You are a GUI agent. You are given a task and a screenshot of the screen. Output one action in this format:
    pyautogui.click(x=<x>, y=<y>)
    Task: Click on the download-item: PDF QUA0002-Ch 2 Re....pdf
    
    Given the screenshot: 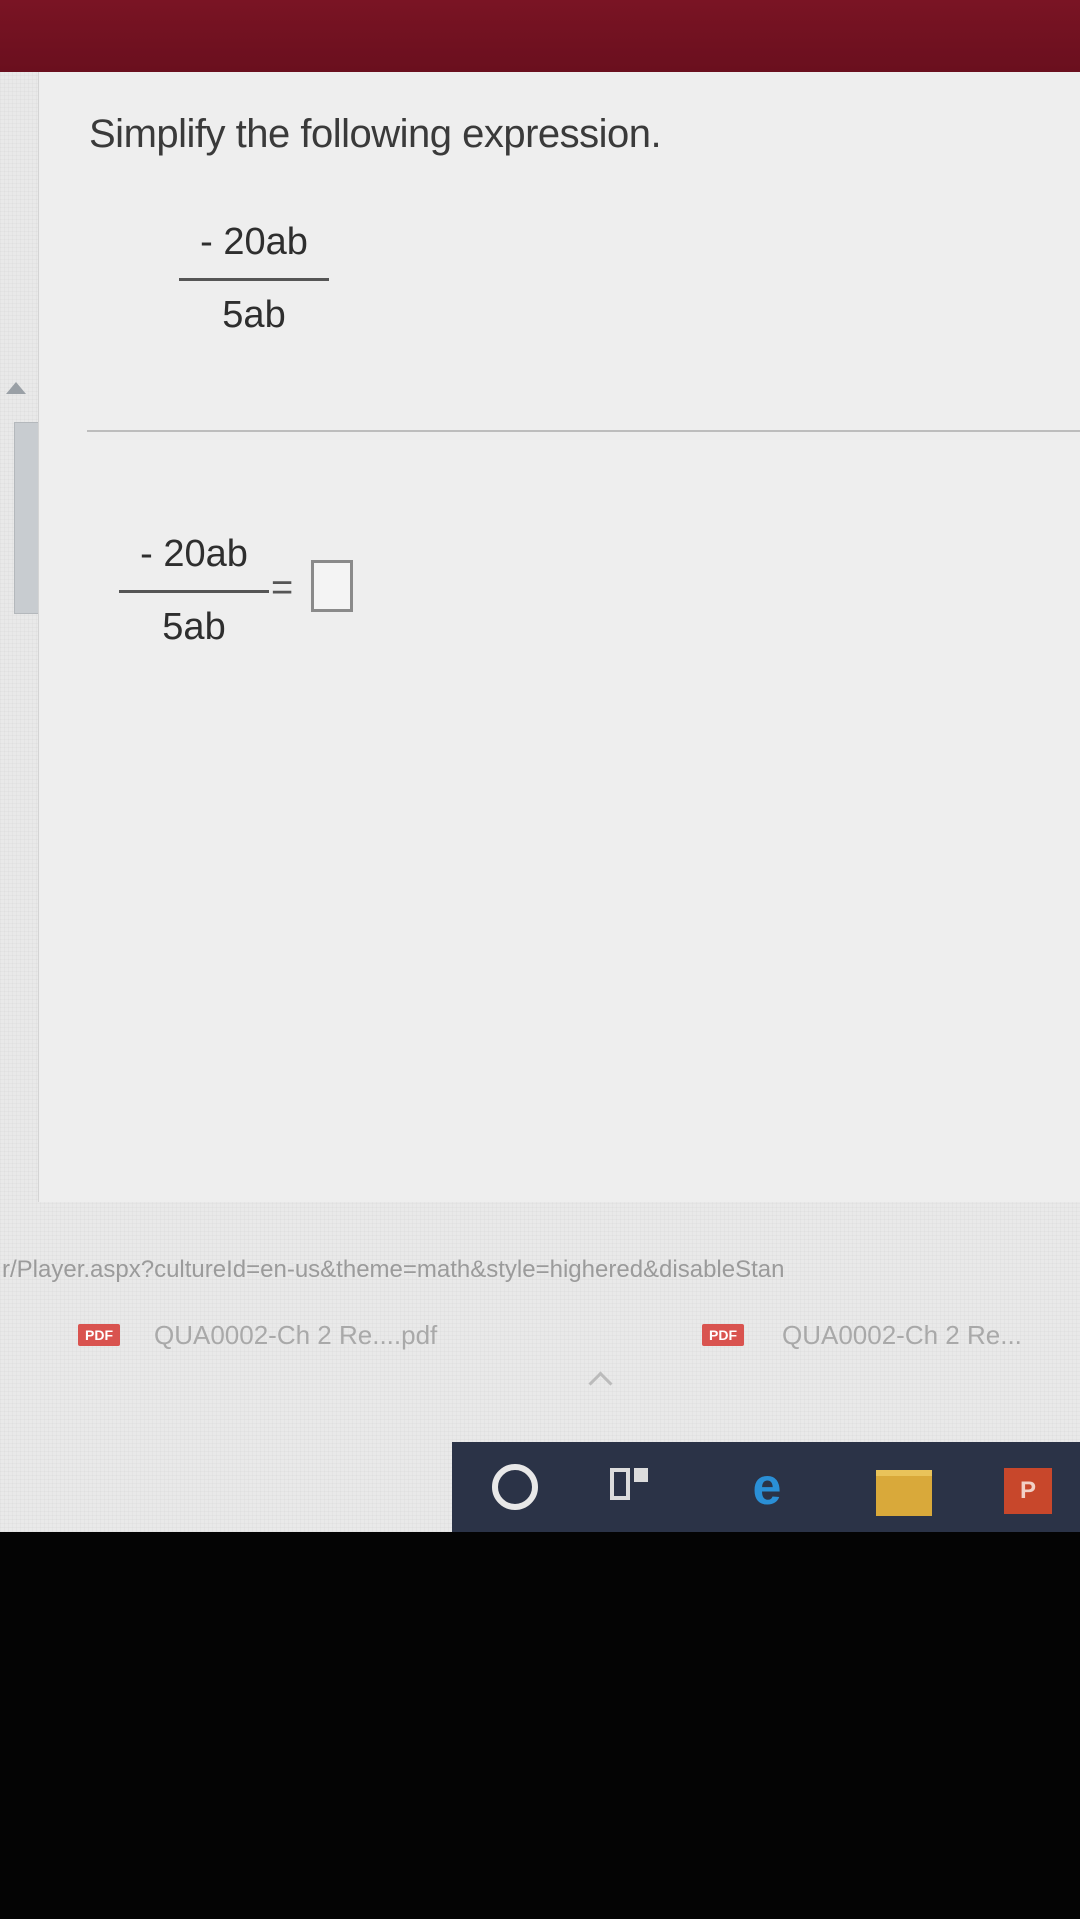 What is the action you would take?
    pyautogui.click(x=308, y=1338)
    